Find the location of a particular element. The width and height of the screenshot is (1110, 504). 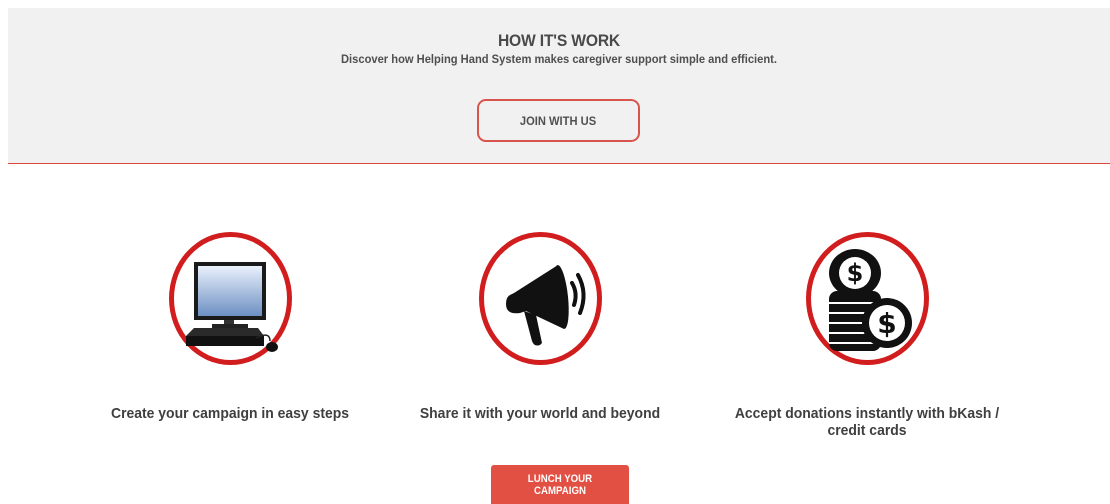

launch-button-label: LUNCH YOUR CAMPAIGN is located at coordinates (560, 484).